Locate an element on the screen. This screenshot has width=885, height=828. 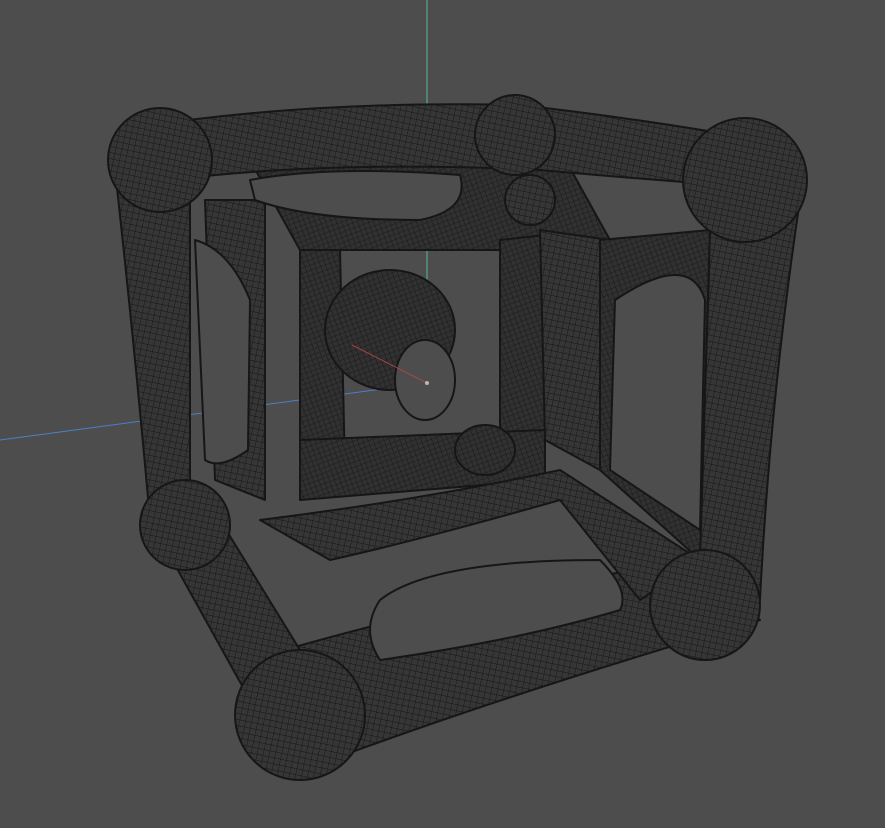
joint-top-left is located at coordinates (160, 160).